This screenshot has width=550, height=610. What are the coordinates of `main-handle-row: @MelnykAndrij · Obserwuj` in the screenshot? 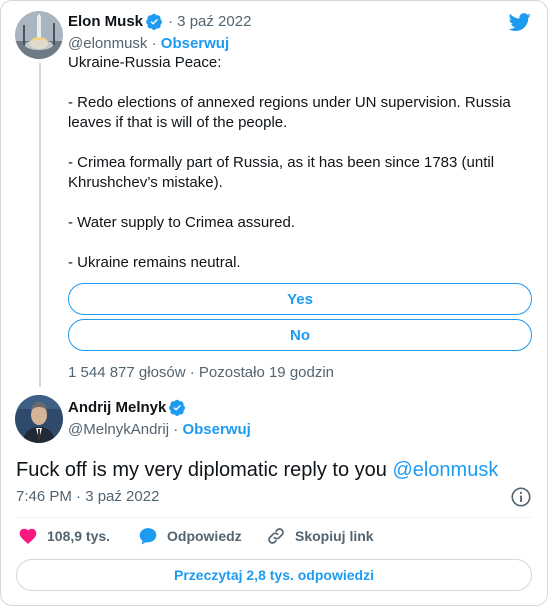 It's located at (159, 429).